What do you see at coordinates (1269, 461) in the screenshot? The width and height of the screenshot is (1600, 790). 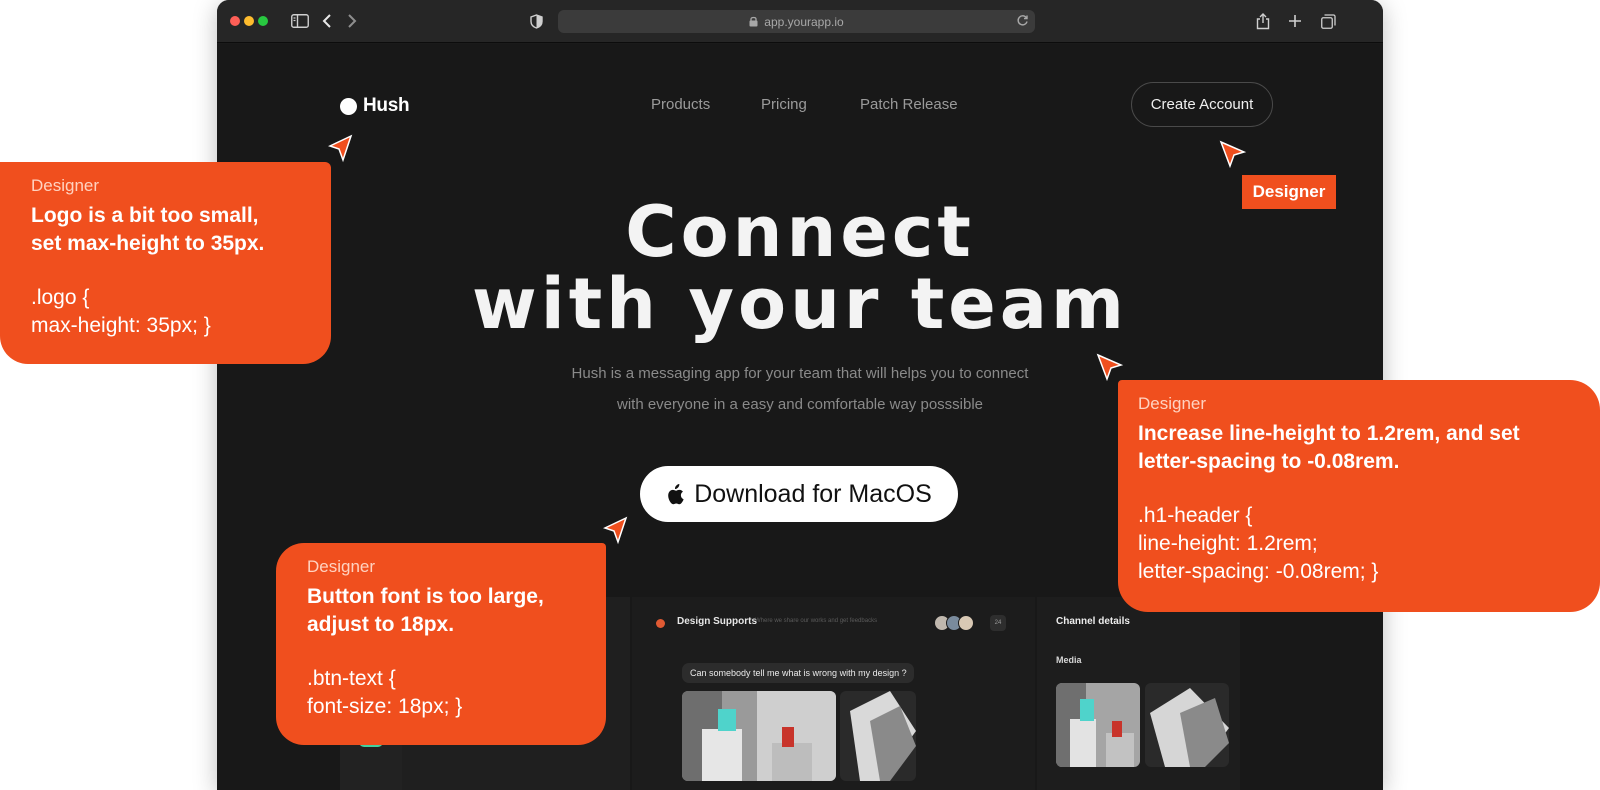 I see `annotation-message-line: letter-spacing to -0.08rem.` at bounding box center [1269, 461].